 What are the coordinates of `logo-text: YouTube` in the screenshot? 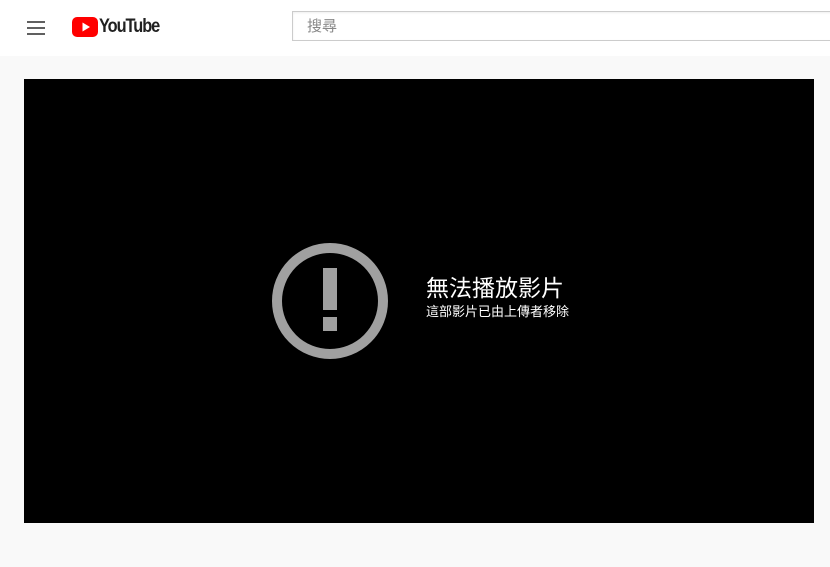 It's located at (129, 26).